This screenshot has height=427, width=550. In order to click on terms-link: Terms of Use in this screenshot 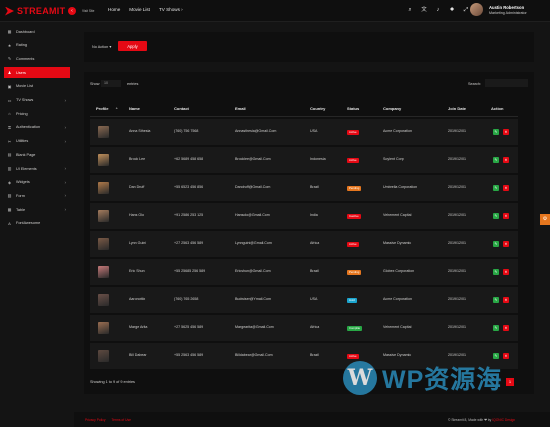, I will do `click(121, 420)`.